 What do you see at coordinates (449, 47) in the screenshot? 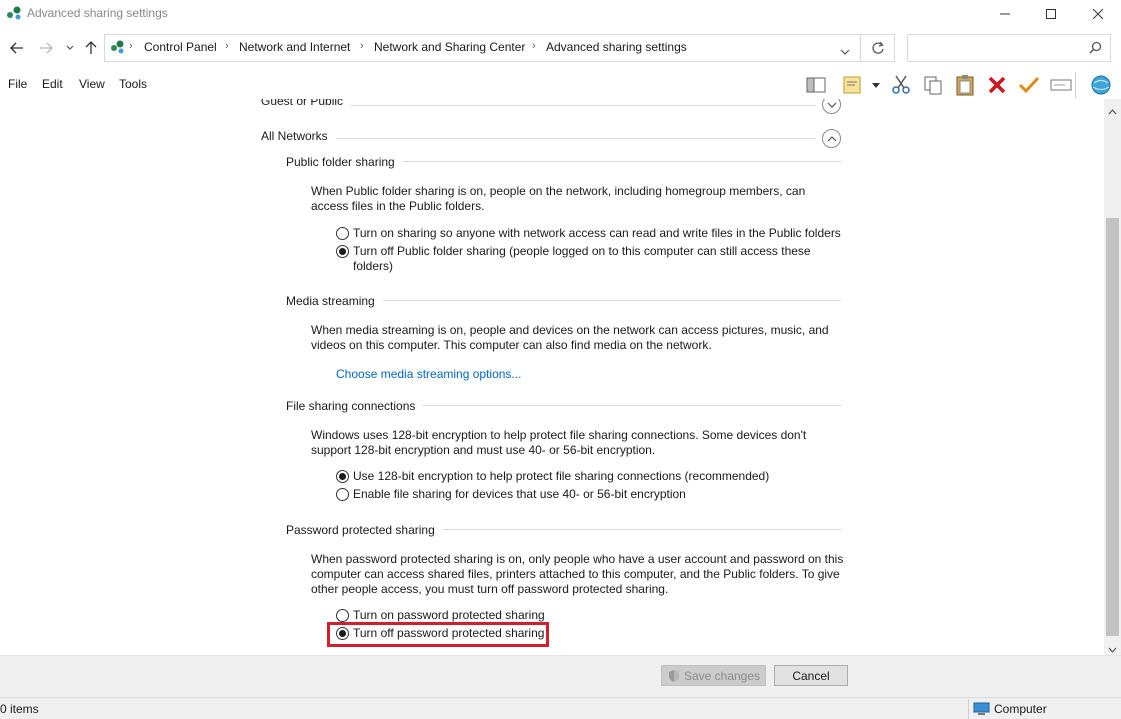
I see `breadcrumb-network-and-sharing-center: Network and Sharing Center` at bounding box center [449, 47].